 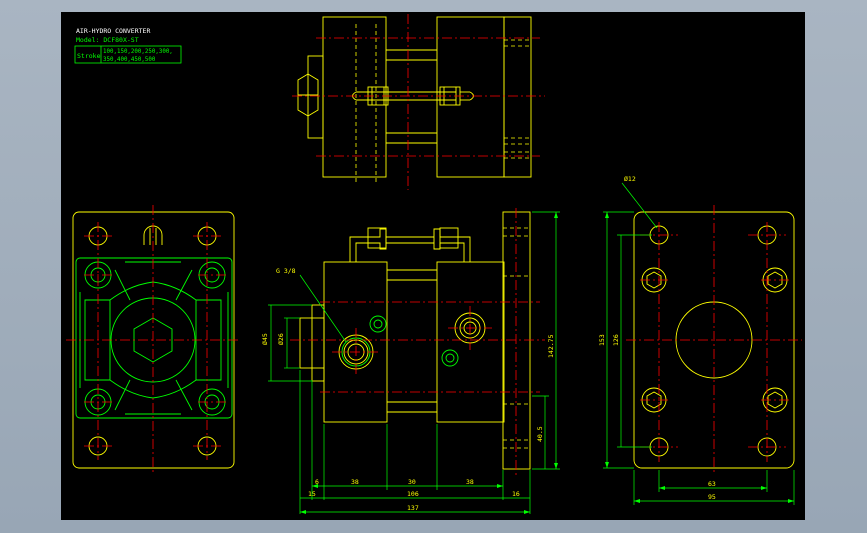 I want to click on front-right-head, so click(x=470, y=342).